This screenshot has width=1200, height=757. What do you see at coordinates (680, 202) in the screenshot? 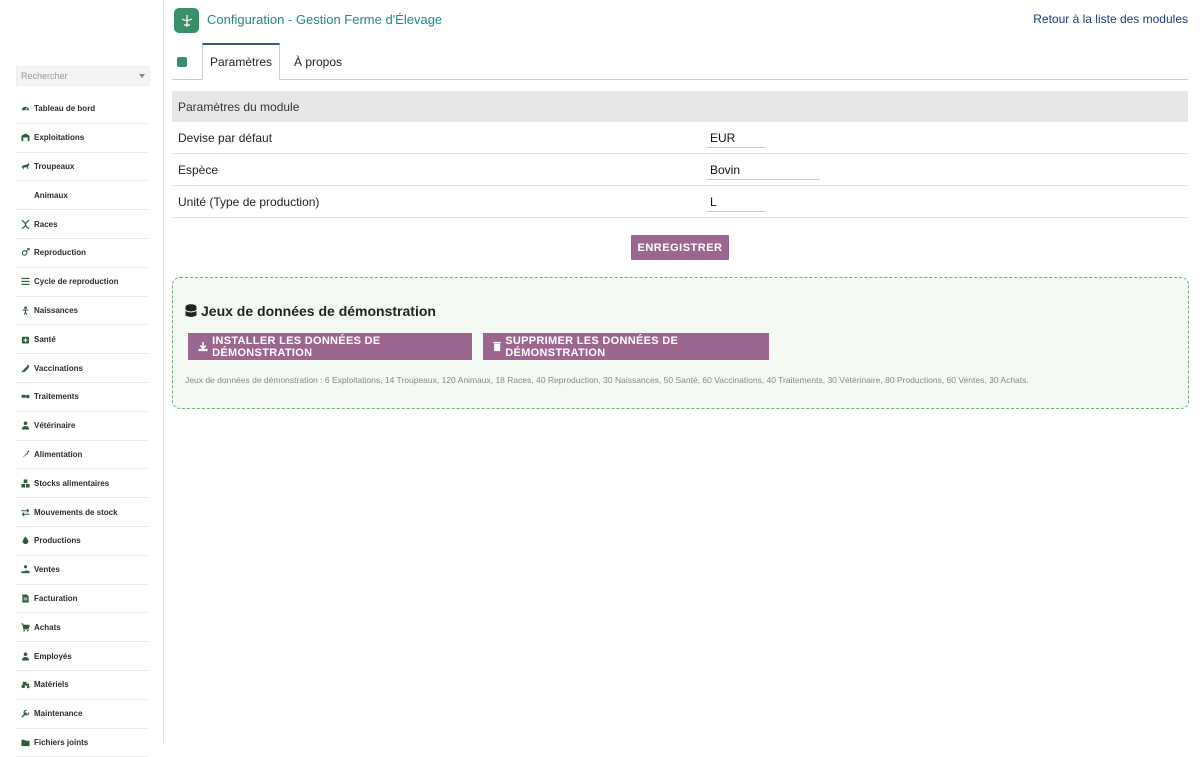
I see `param-row-unit: Unité (Type de production)` at bounding box center [680, 202].